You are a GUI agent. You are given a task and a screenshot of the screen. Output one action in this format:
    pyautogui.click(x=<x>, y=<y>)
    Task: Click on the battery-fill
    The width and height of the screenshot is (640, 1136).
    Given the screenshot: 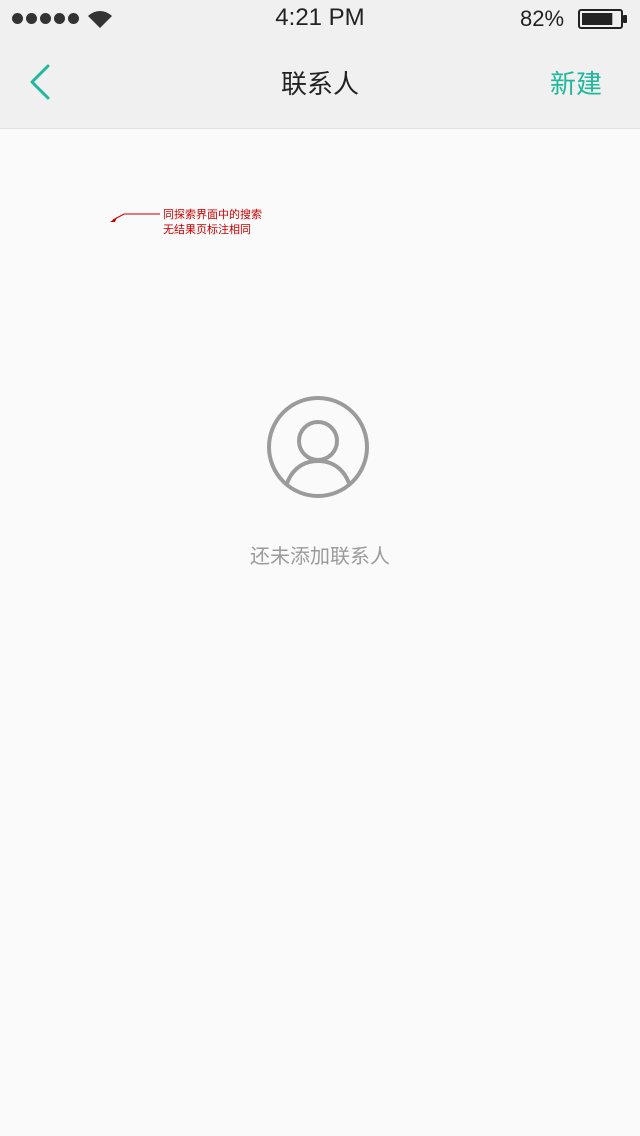 What is the action you would take?
    pyautogui.click(x=597, y=19)
    